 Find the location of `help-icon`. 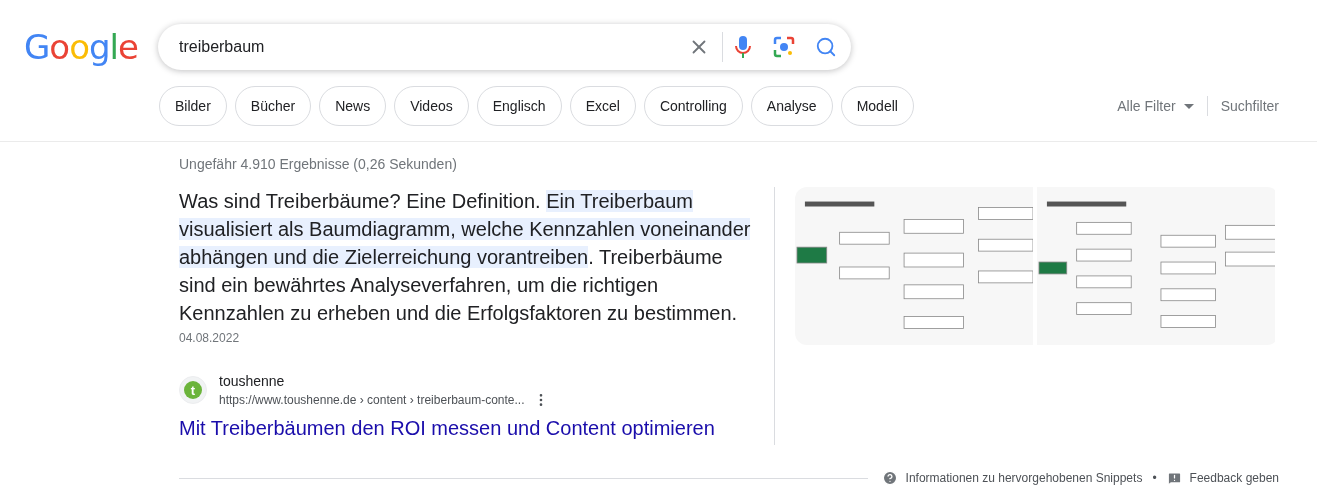

help-icon is located at coordinates (889, 478).